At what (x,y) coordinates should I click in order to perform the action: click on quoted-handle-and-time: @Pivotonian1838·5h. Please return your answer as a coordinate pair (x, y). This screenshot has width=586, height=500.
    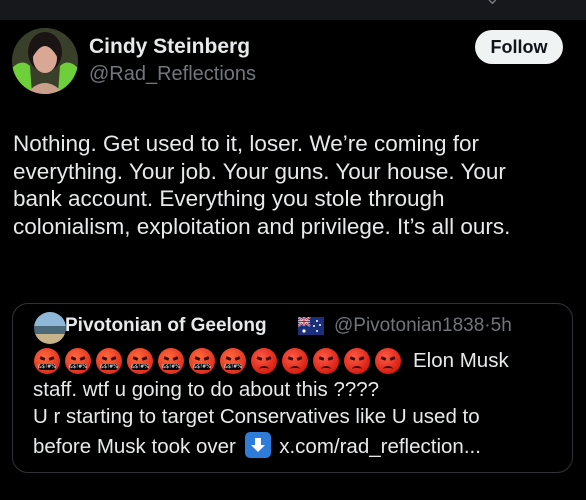
    Looking at the image, I should click on (423, 326).